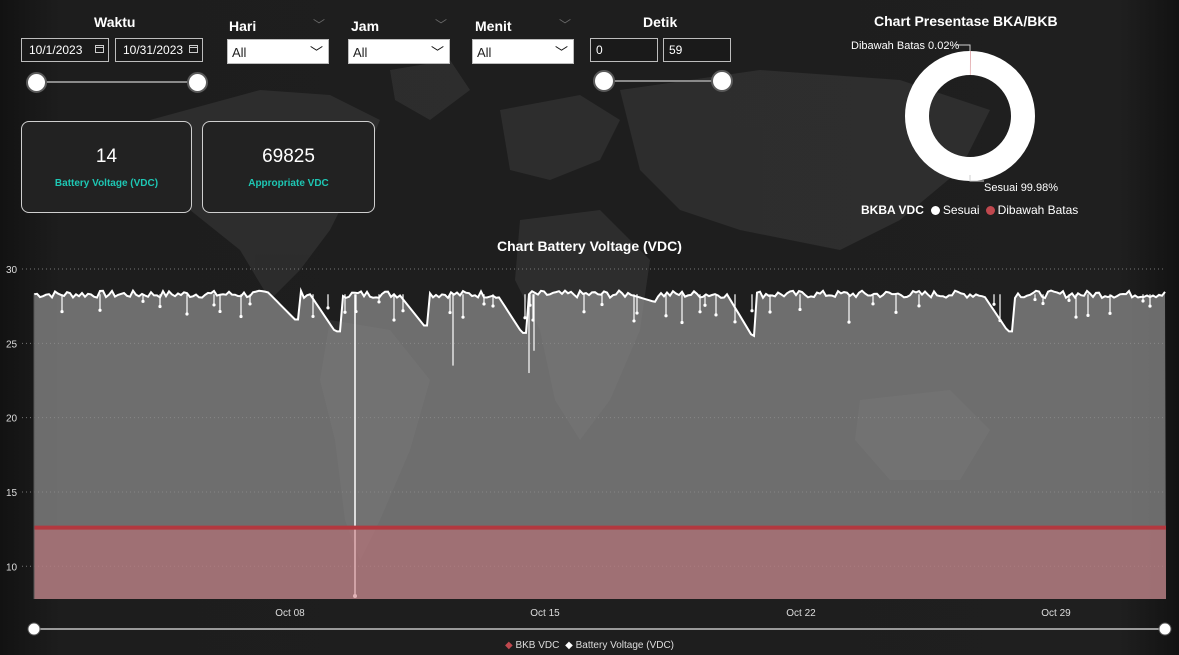 This screenshot has height=655, width=1179. What do you see at coordinates (961, 210) in the screenshot?
I see `donut-legend-sesuai: Sesuai` at bounding box center [961, 210].